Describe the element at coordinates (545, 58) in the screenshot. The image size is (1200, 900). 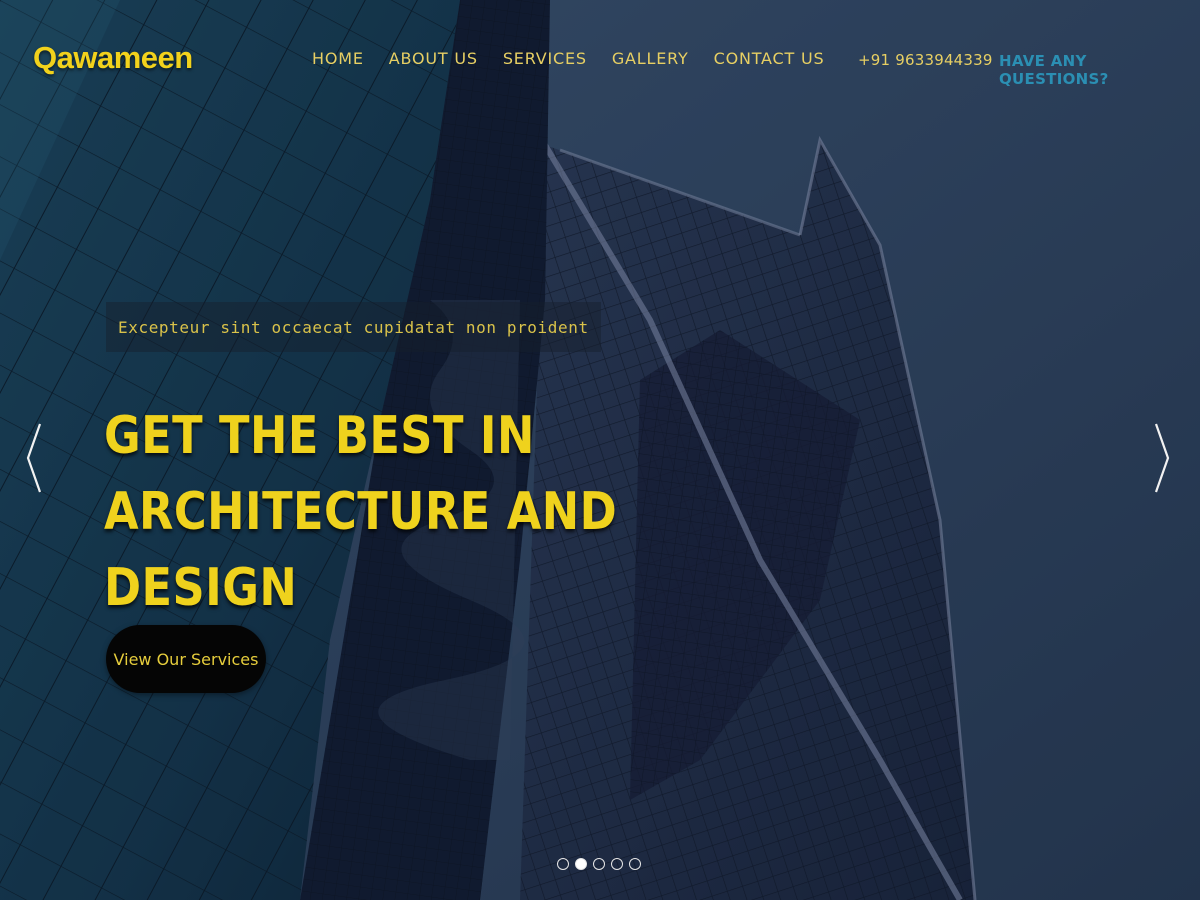
I see `nav-services: SERVICES` at that location.